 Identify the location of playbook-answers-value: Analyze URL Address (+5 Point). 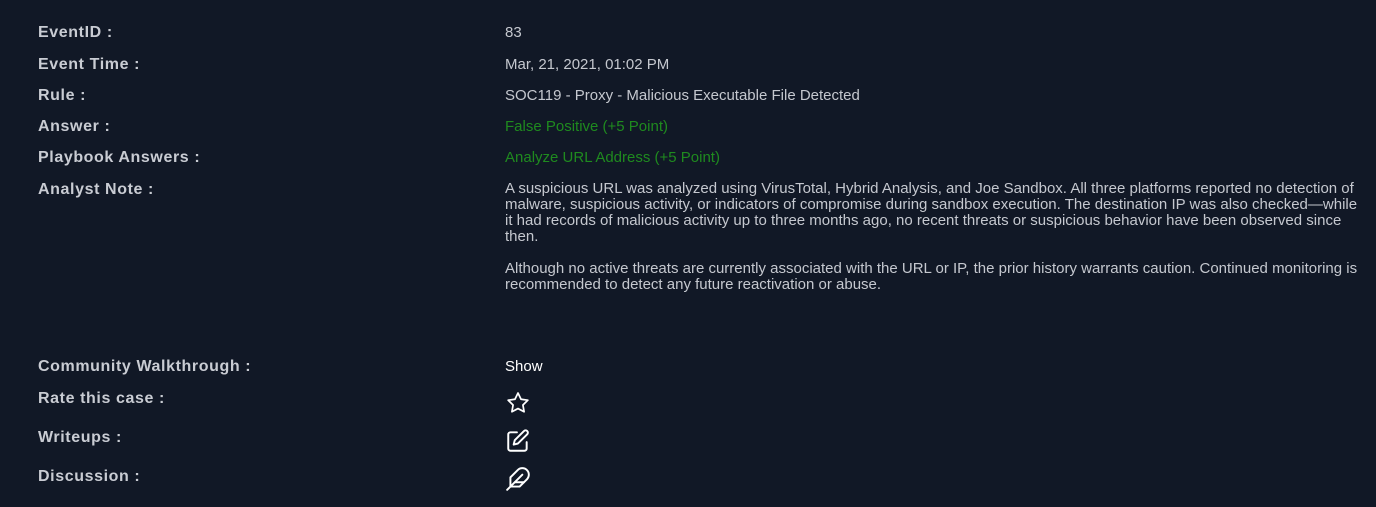
(612, 157).